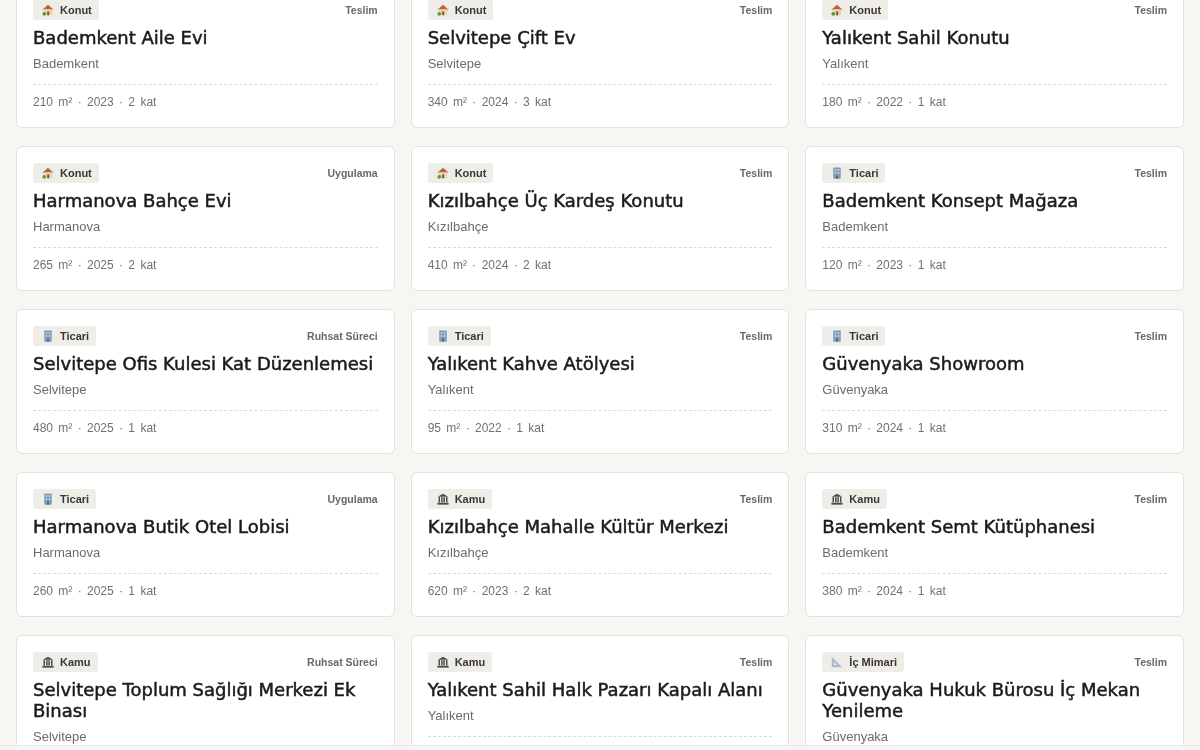 The width and height of the screenshot is (1200, 750). I want to click on project-card: Kamu Ruhsat Süreci Selvitepe Toplum Sağlığı Merkezi Ek Binası Selvitepe, so click(205, 690).